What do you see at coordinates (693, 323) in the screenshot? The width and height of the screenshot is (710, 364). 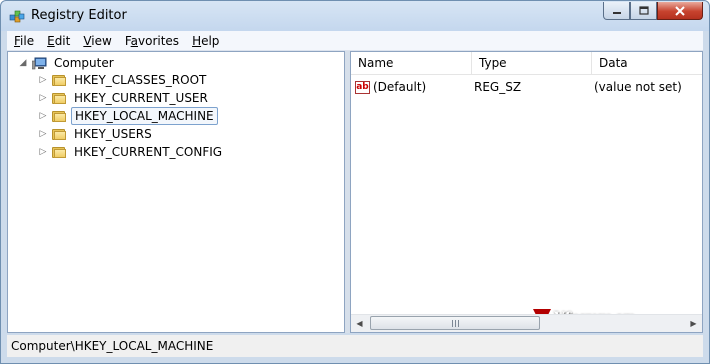 I see `scroll-right-icon: ▶` at bounding box center [693, 323].